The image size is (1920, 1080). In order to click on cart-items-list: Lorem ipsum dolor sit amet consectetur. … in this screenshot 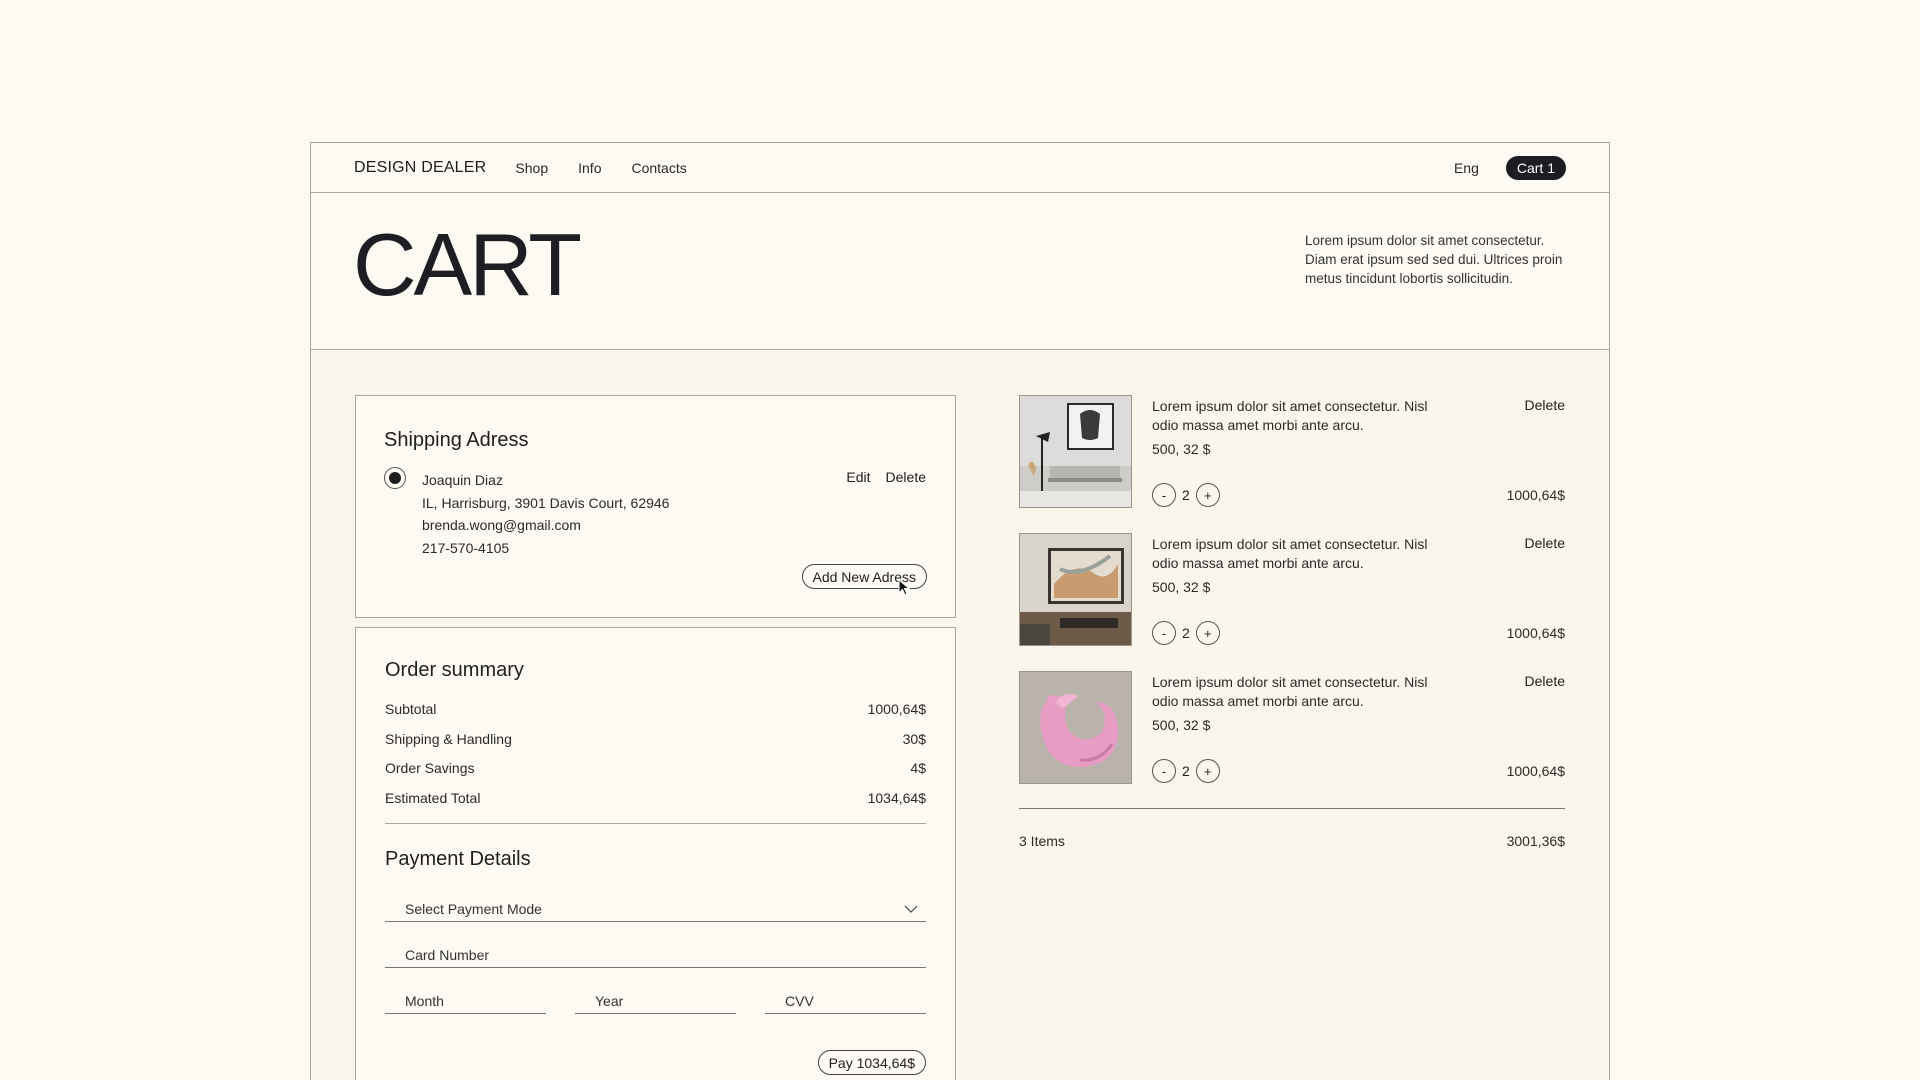, I will do `click(1292, 602)`.